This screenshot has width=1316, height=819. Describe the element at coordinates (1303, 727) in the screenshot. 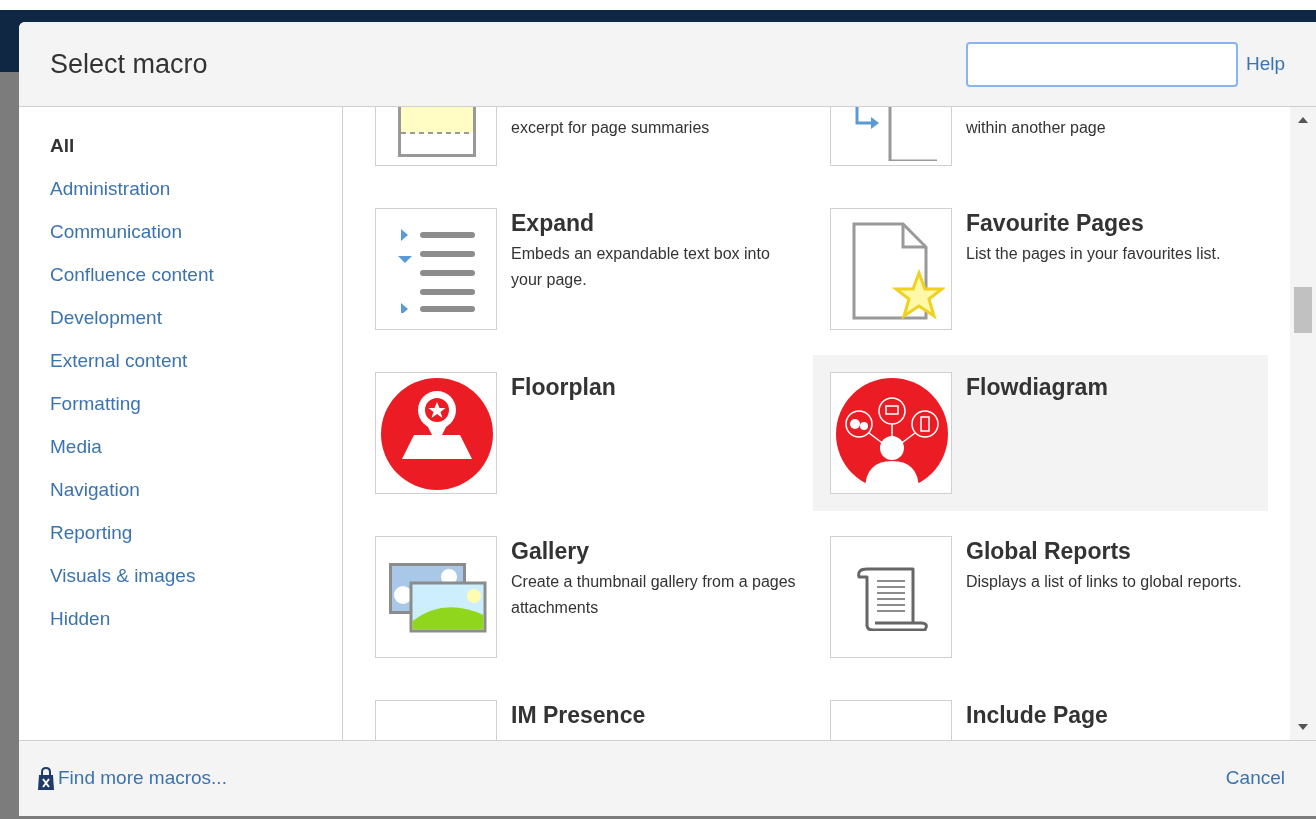

I see `scroll-down-icon` at that location.